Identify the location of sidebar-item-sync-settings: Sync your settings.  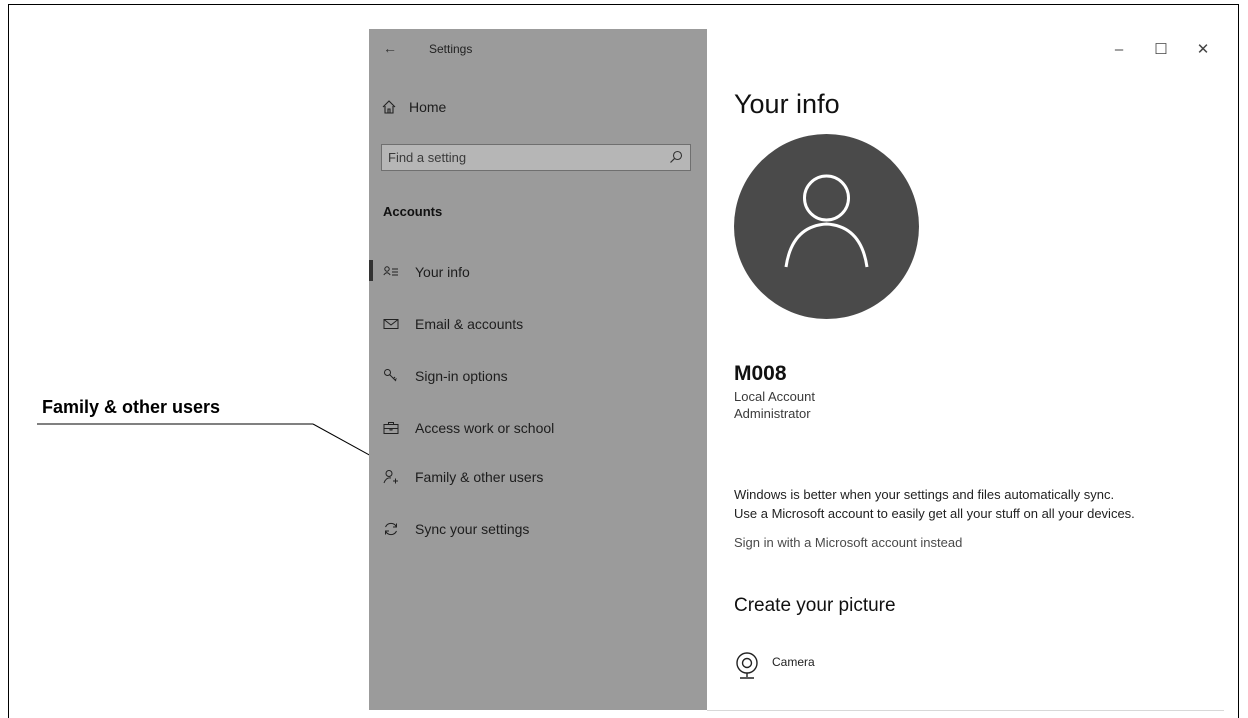
(456, 529).